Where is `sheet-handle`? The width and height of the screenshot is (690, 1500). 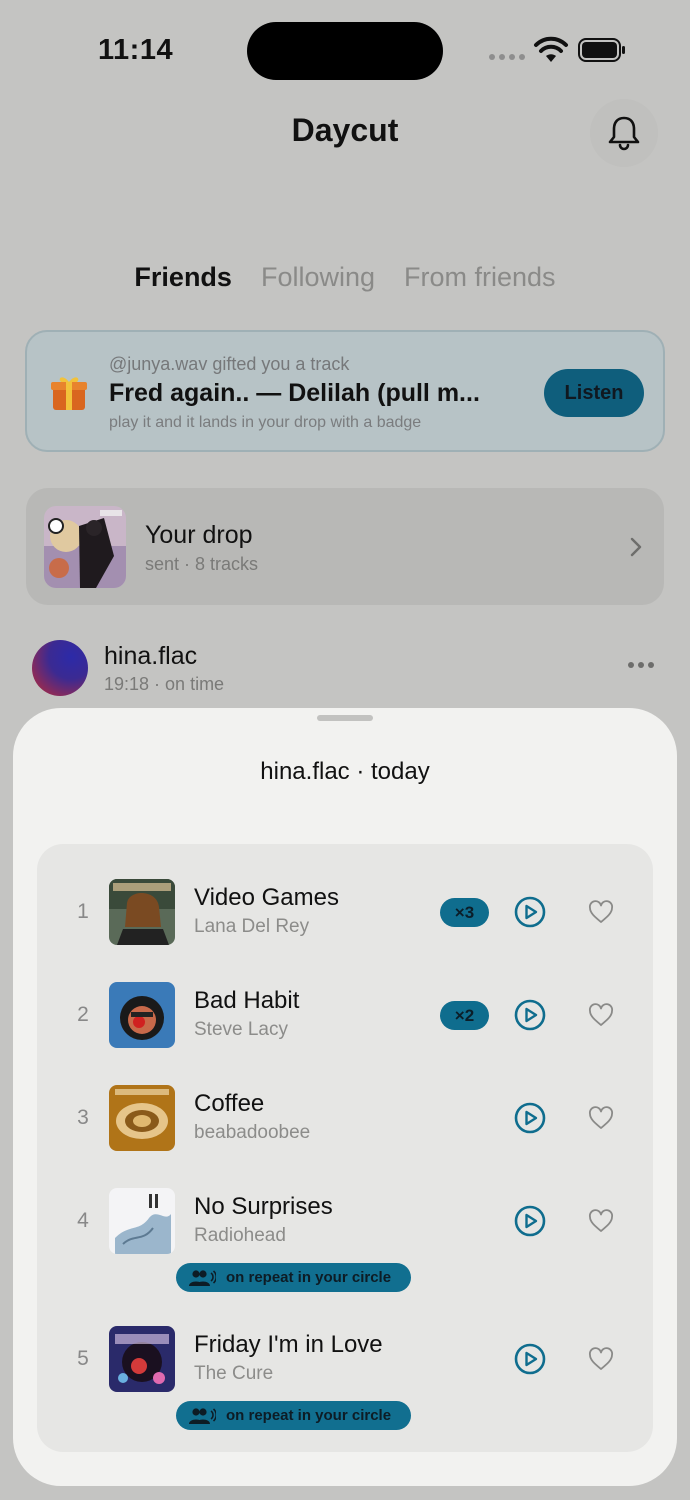
sheet-handle is located at coordinates (345, 718).